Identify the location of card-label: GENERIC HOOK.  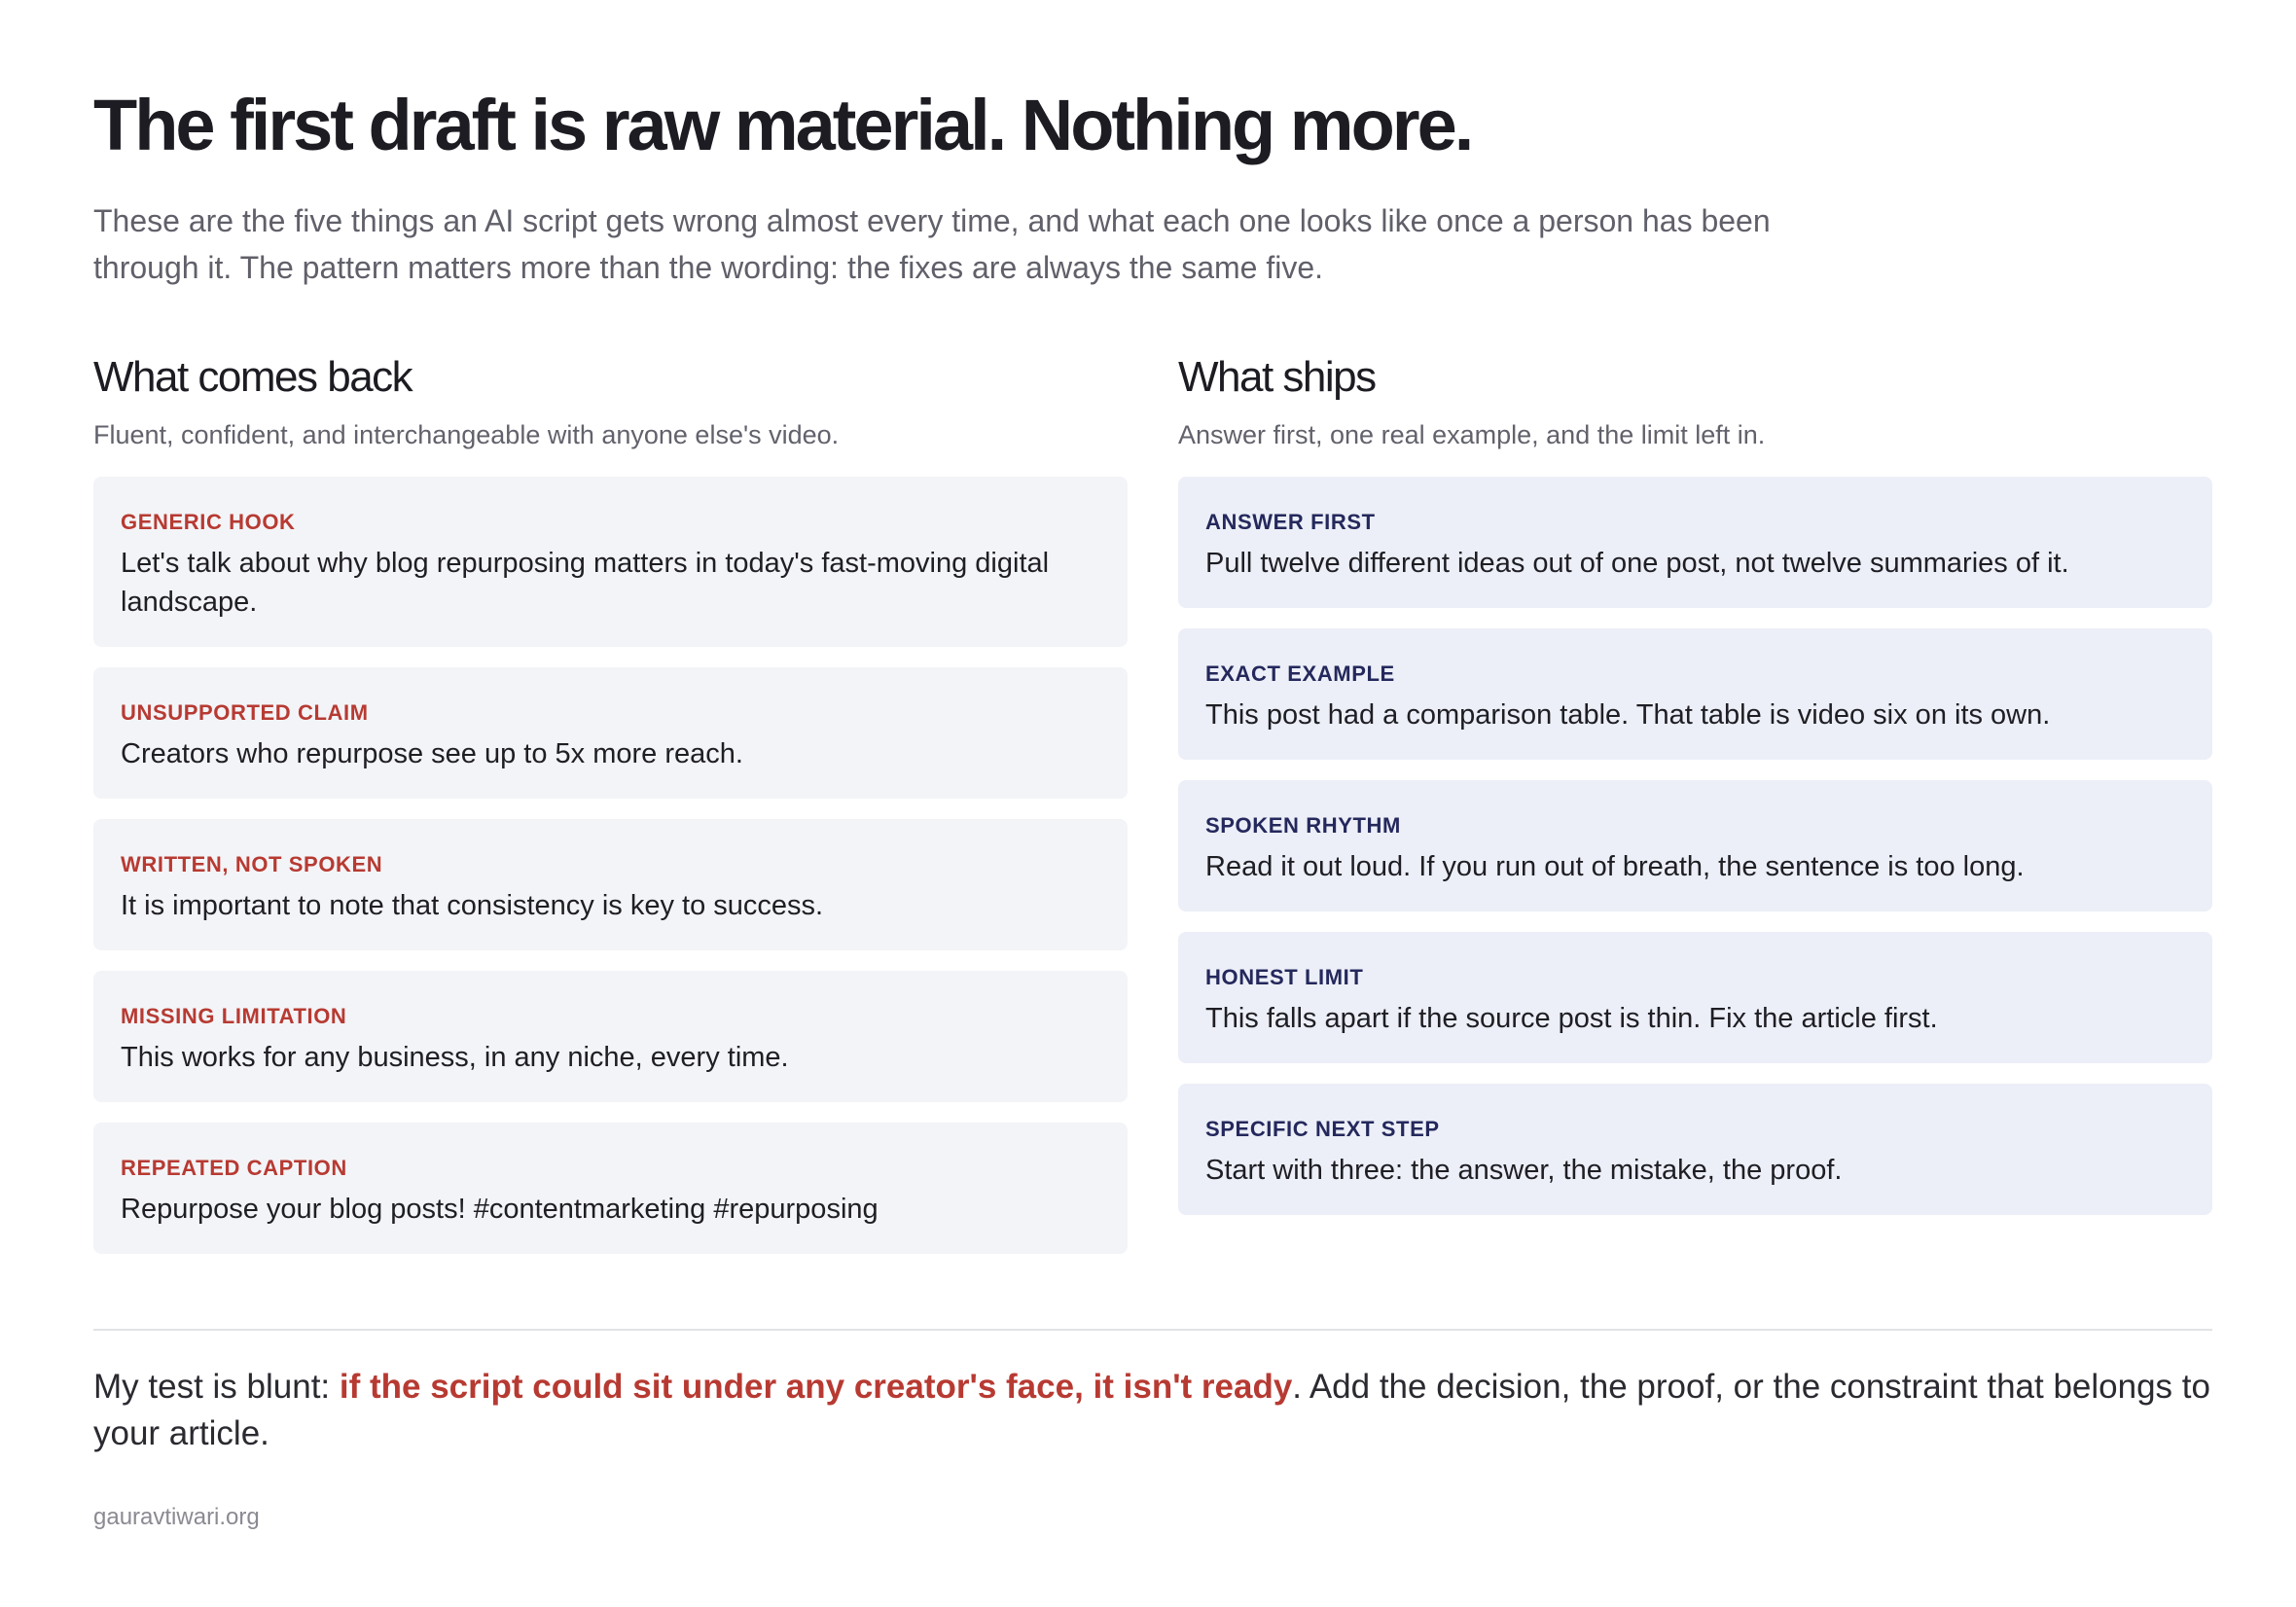
(208, 522).